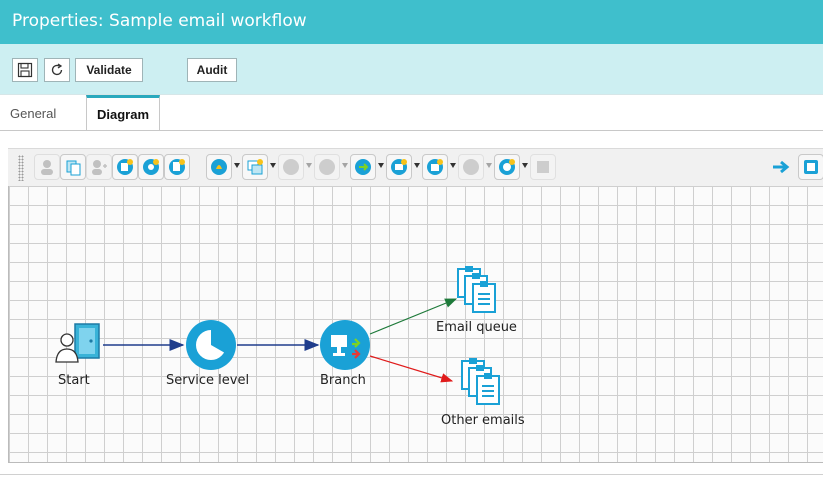 The image size is (823, 487). Describe the element at coordinates (411, 369) in the screenshot. I see `connector-branch-otheremails` at that location.